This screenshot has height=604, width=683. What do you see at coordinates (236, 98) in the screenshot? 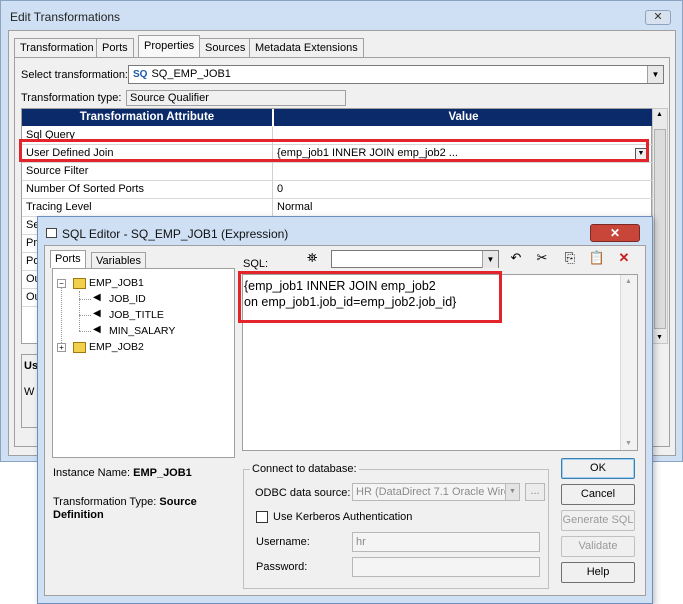
I see `transformation-type-value: Source Qualifier` at bounding box center [236, 98].